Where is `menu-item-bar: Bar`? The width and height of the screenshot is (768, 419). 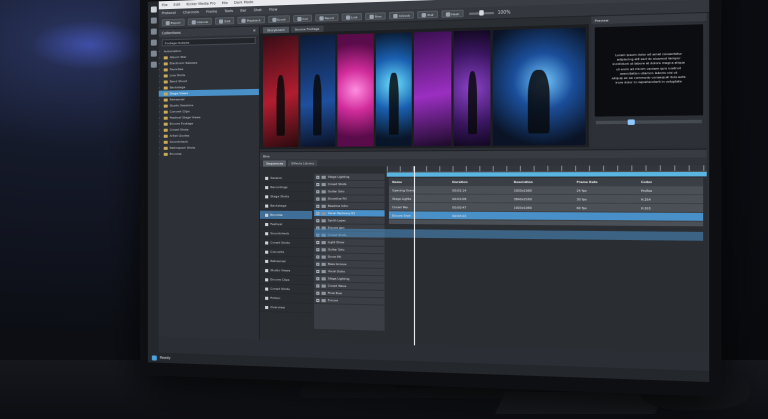 menu-item-bar: Bar is located at coordinates (243, 10).